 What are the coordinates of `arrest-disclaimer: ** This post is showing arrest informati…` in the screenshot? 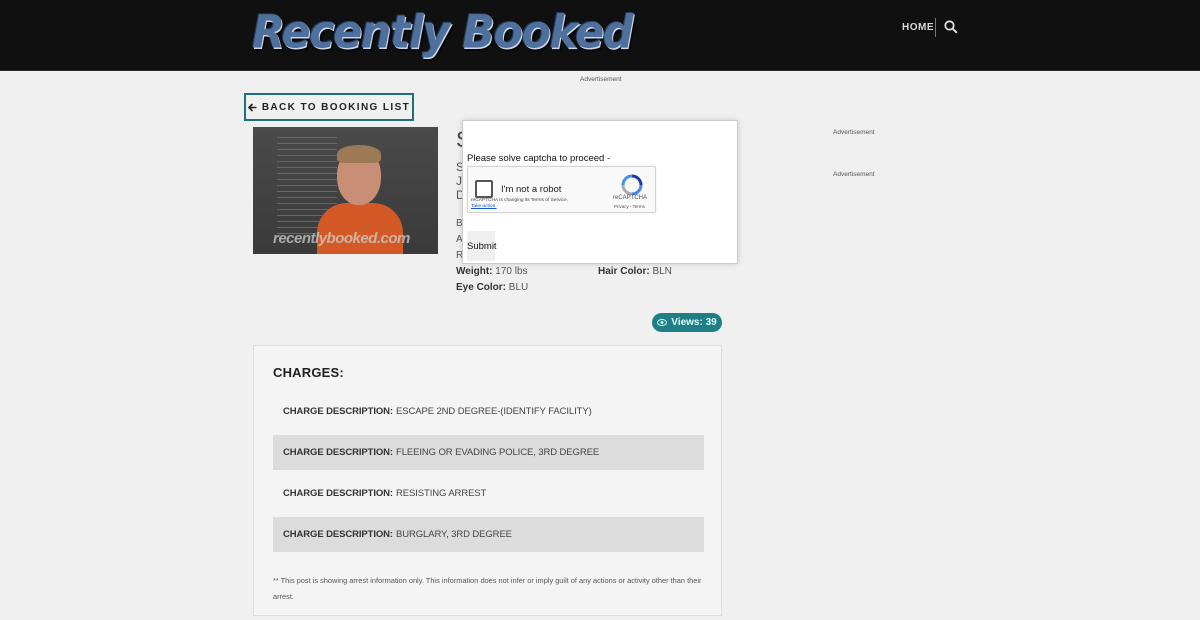 It's located at (487, 588).